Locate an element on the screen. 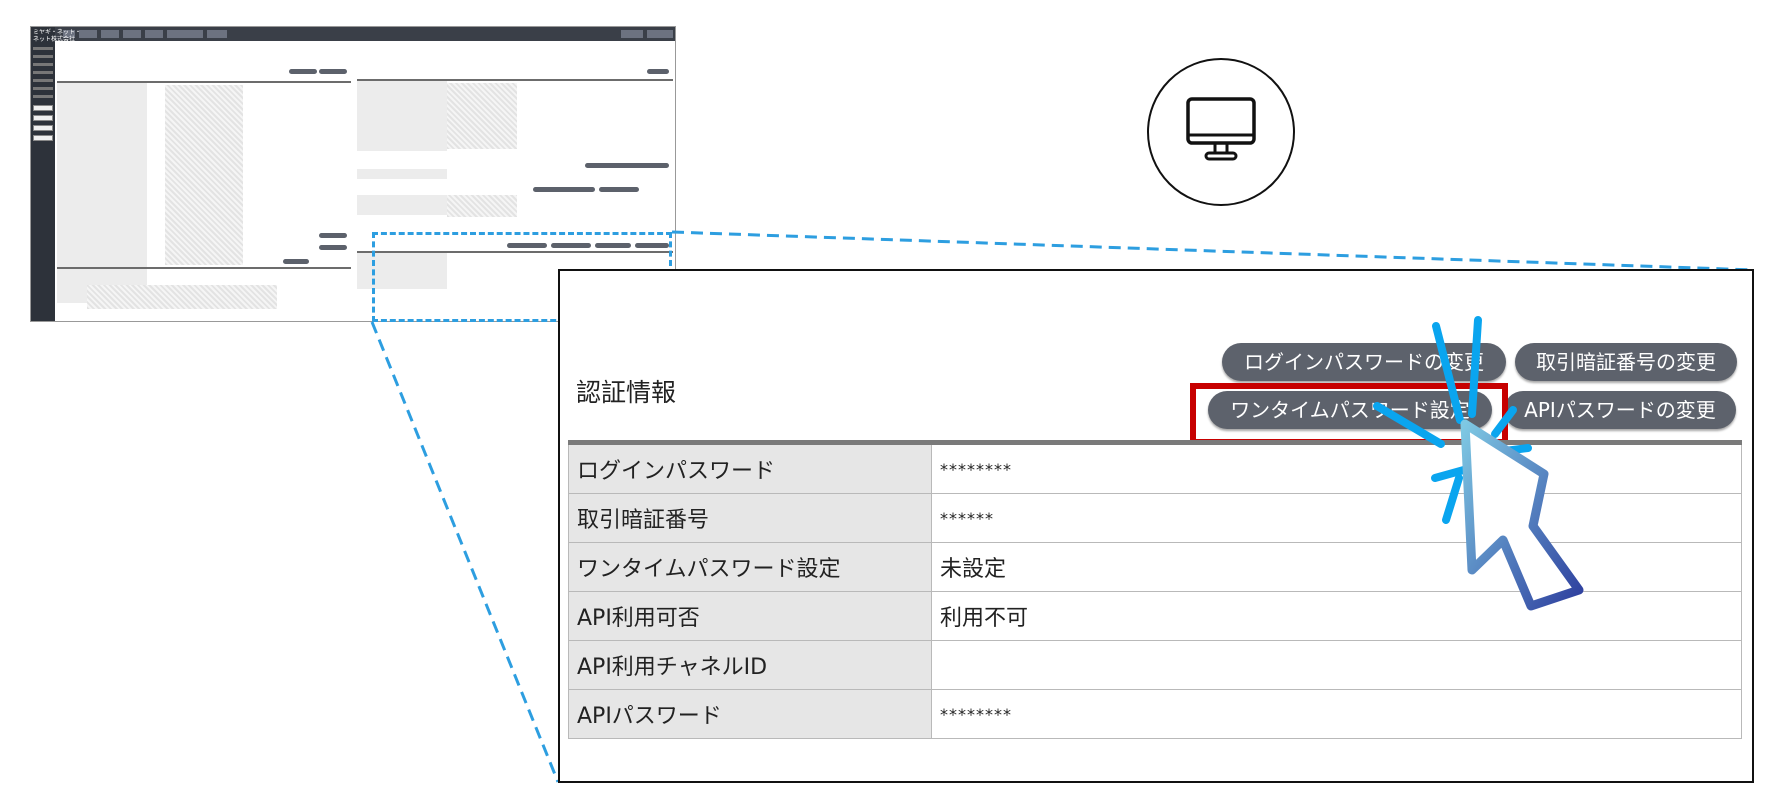 The width and height of the screenshot is (1778, 808). auth-section-title: 認証情報 is located at coordinates (626, 392).